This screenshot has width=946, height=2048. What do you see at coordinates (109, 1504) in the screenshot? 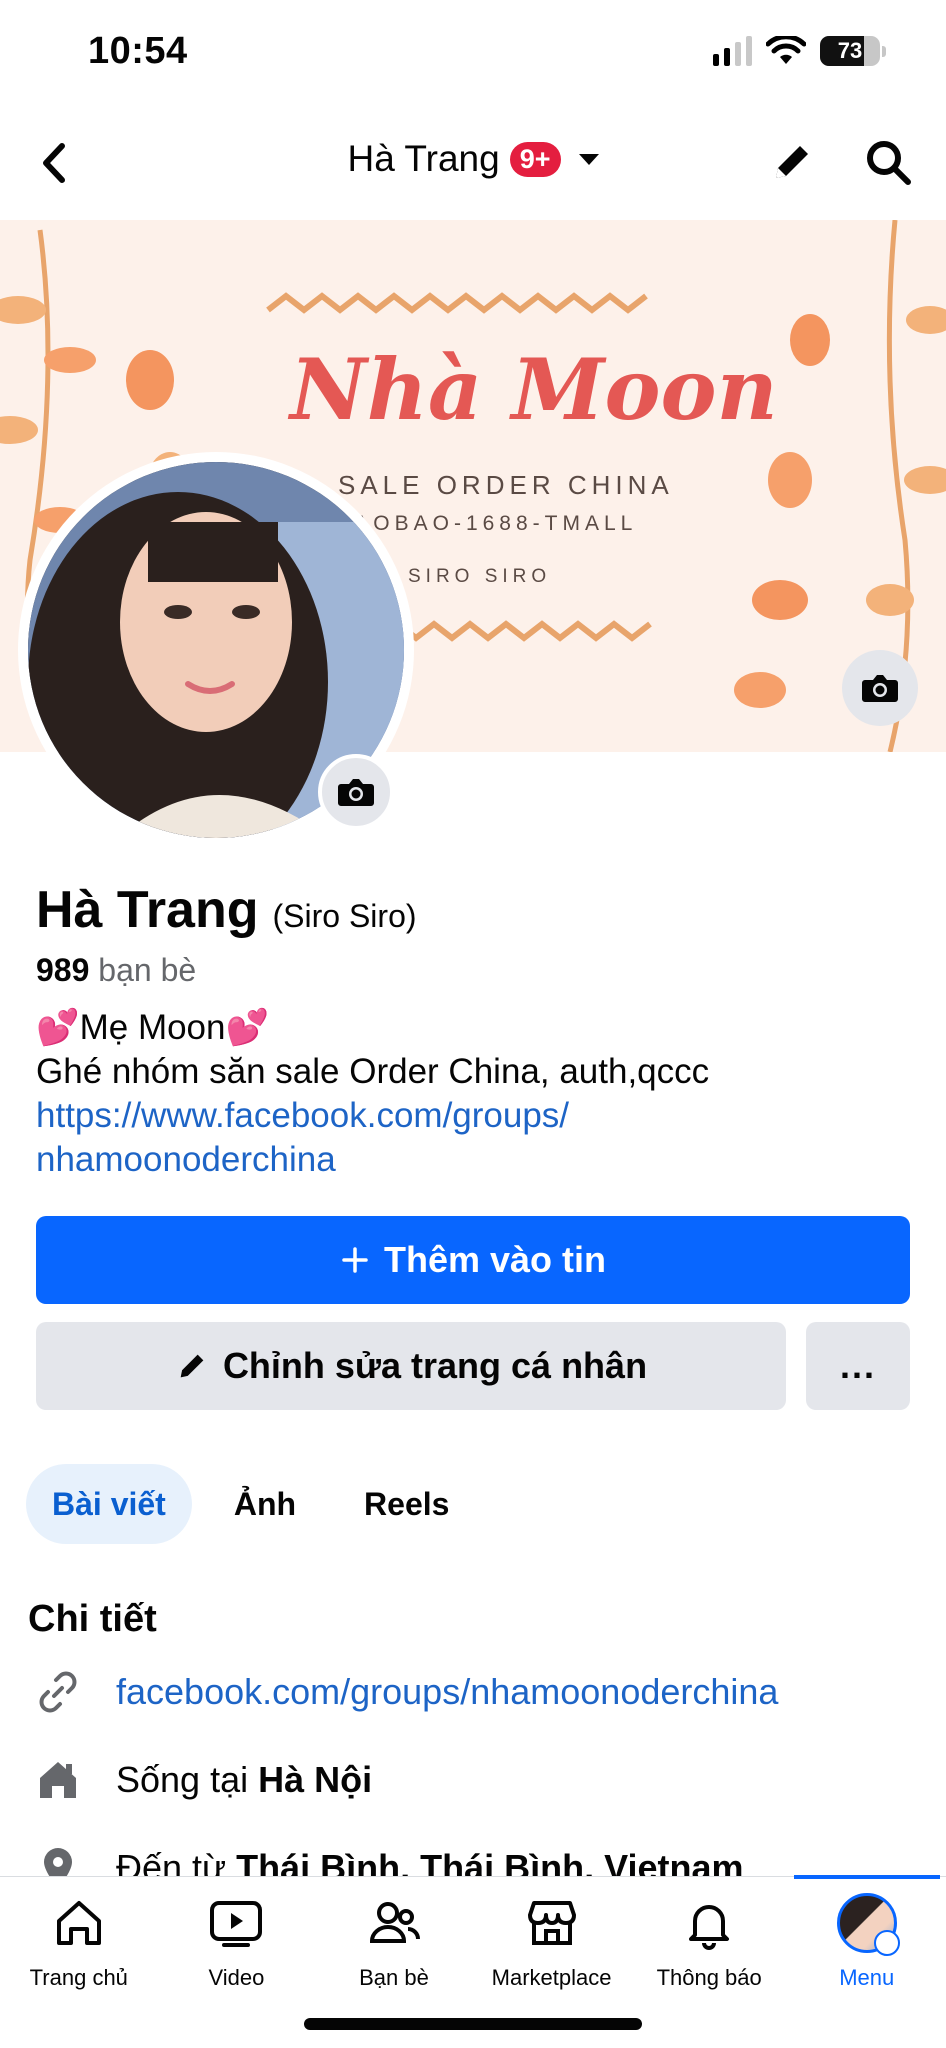
I see `tab-posts: Bài viết` at bounding box center [109, 1504].